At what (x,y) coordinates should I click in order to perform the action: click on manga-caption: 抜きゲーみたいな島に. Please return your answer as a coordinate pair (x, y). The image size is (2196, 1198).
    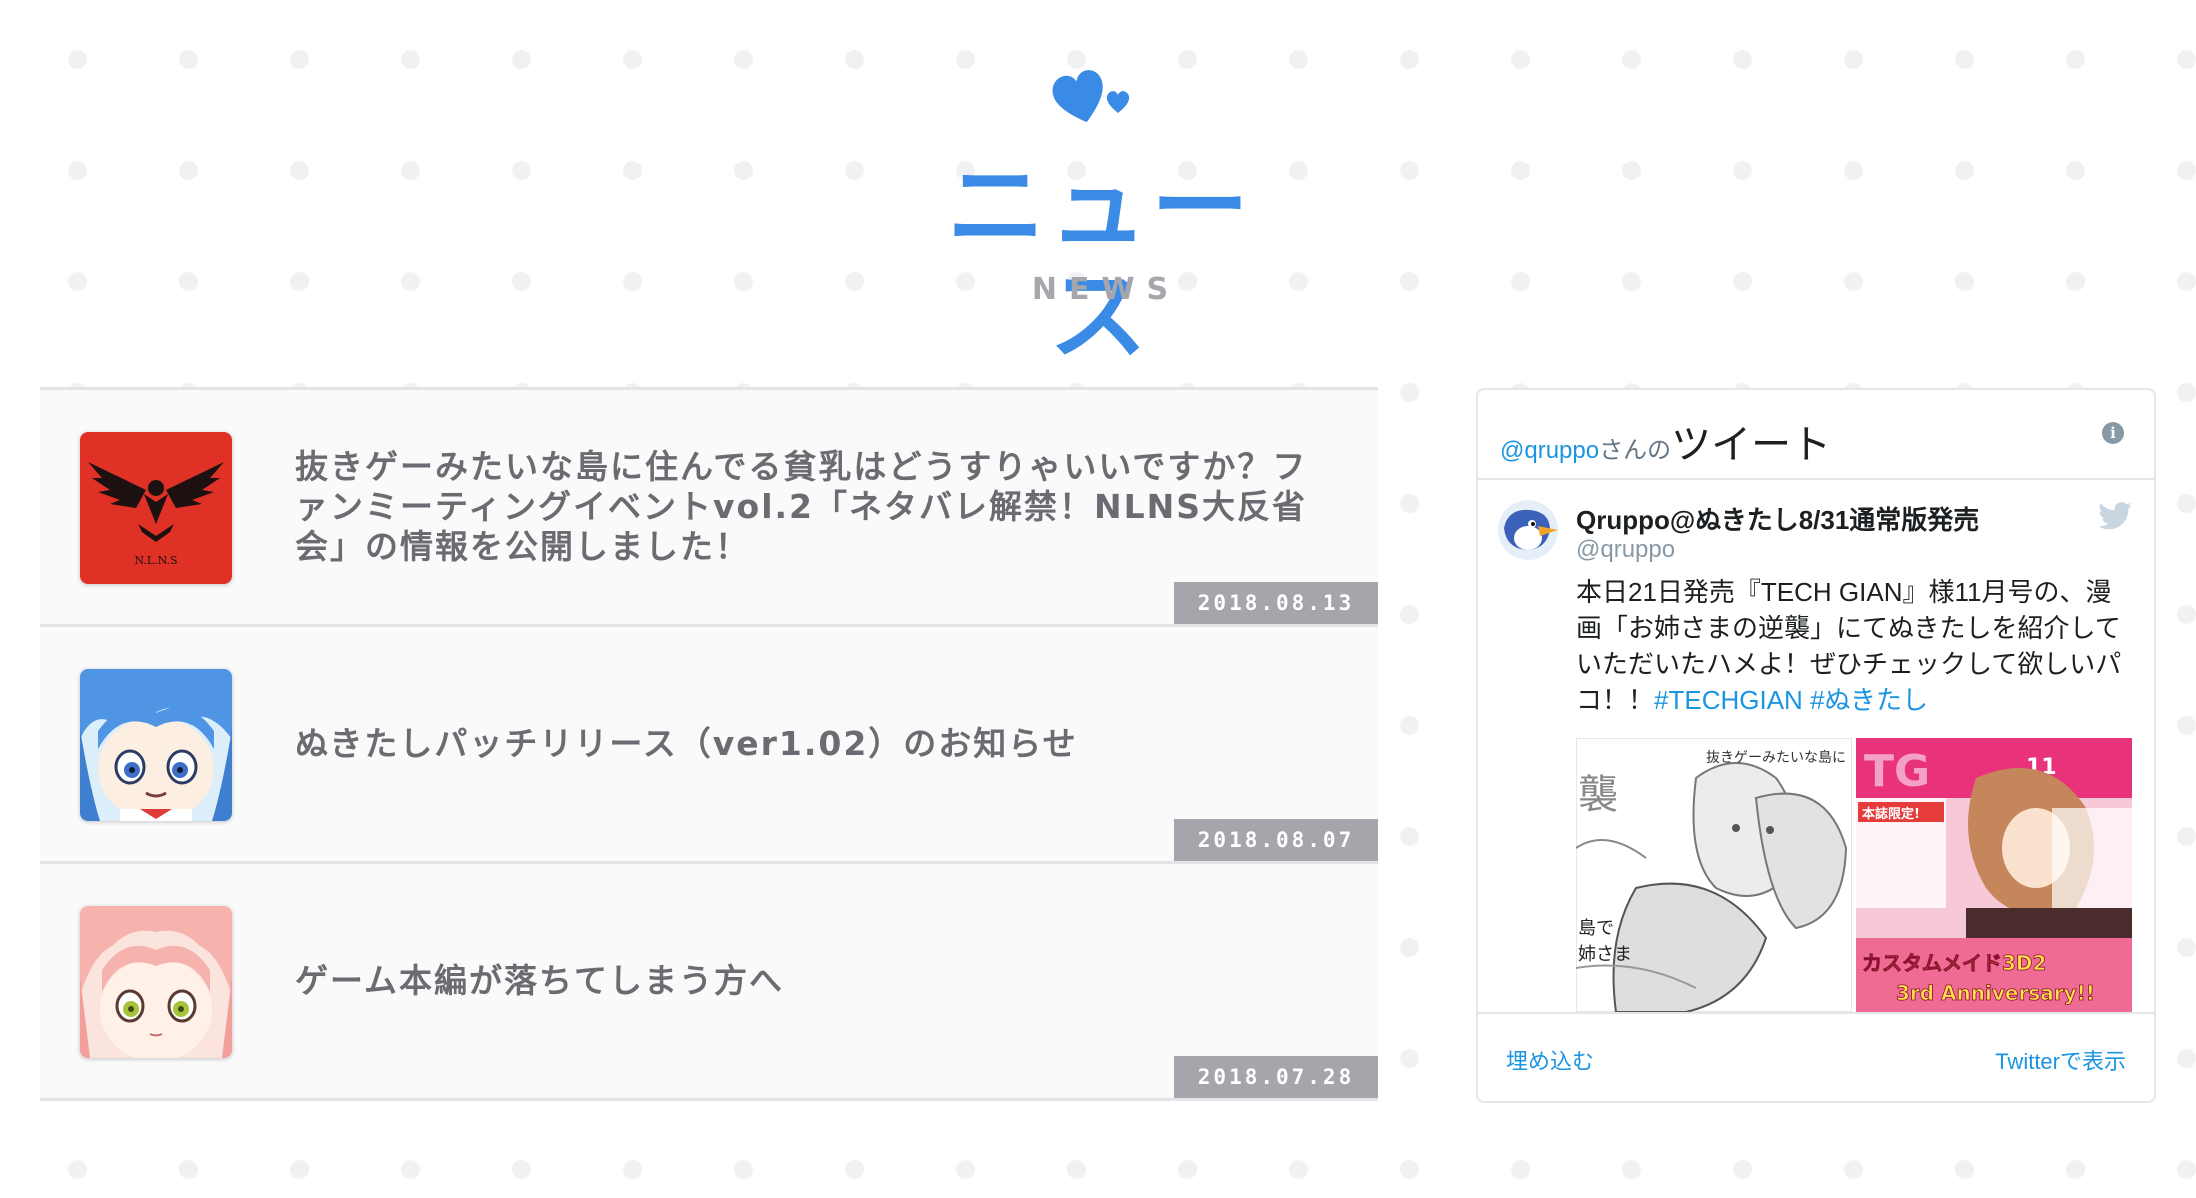
    Looking at the image, I should click on (1776, 758).